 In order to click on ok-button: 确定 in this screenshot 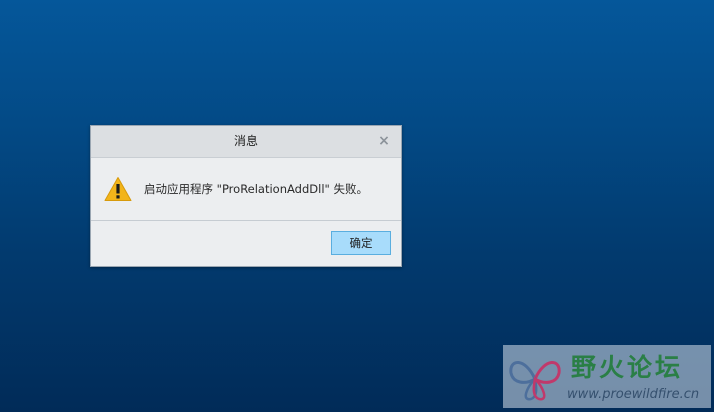, I will do `click(361, 243)`.